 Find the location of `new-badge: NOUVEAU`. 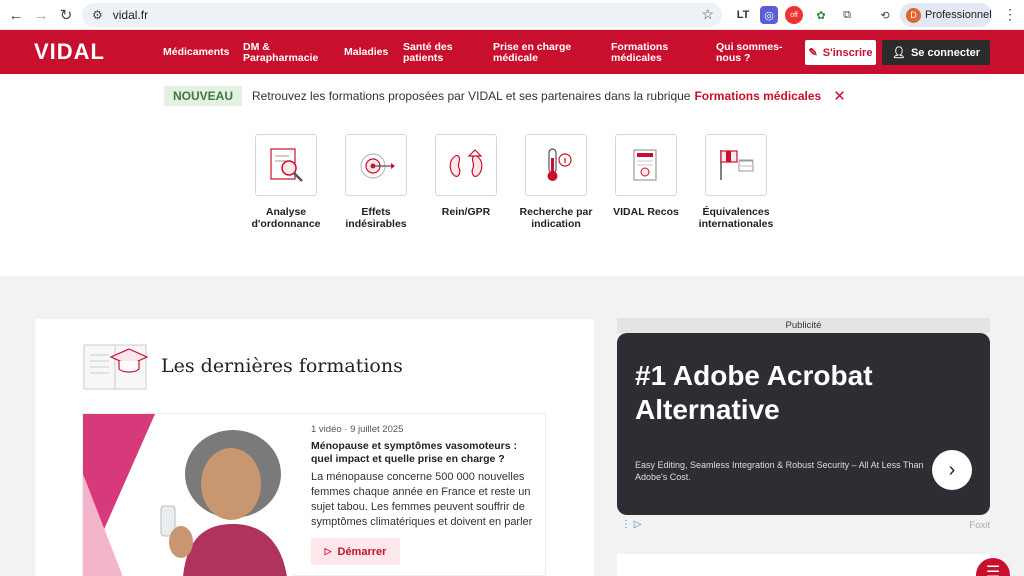

new-badge: NOUVEAU is located at coordinates (203, 96).